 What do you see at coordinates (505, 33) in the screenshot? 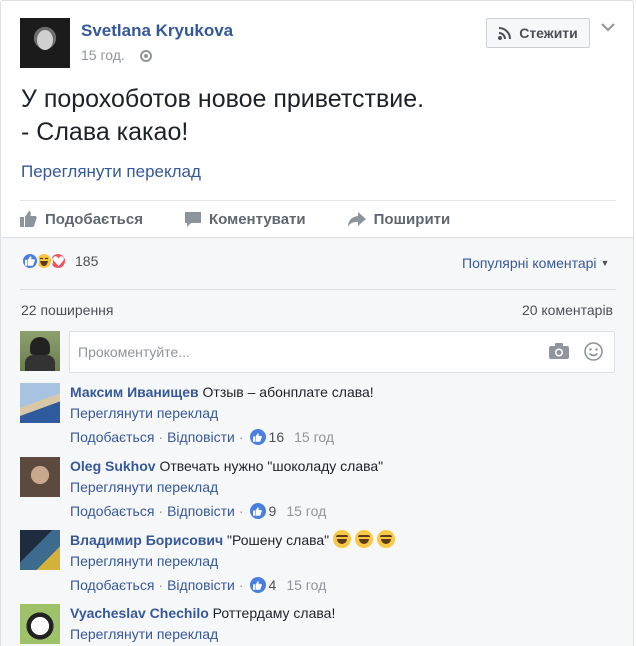
I see `rss-icon` at bounding box center [505, 33].